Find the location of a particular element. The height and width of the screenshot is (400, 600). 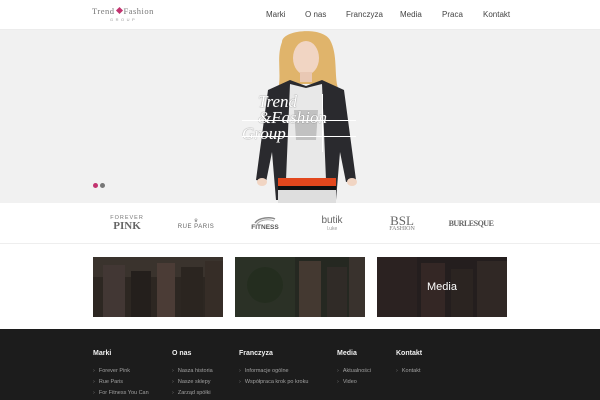

brand-burlesque-text: BURLESQUE is located at coordinates (471, 223).